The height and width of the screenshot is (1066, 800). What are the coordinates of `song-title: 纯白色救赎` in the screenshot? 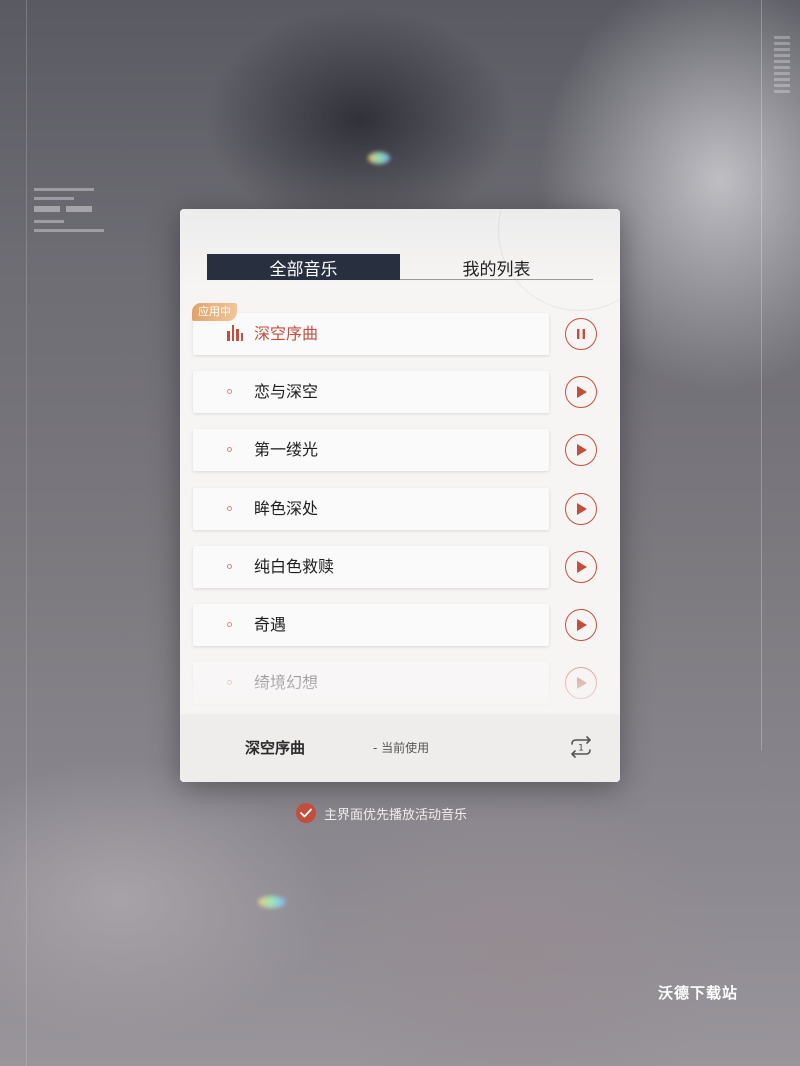 It's located at (294, 566).